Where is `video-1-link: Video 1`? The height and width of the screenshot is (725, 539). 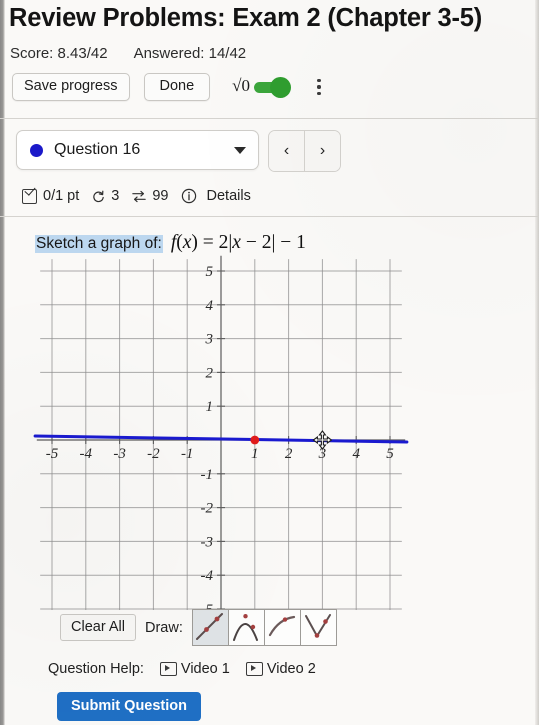
video-1-link: Video 1 is located at coordinates (205, 669).